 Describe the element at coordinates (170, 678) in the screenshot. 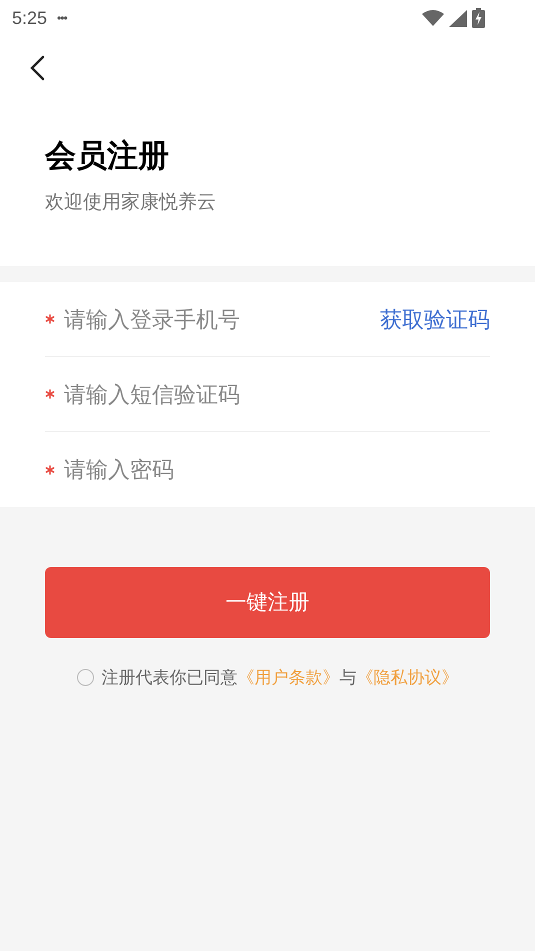

I see `agreement-text: 注册代表你已同意` at that location.